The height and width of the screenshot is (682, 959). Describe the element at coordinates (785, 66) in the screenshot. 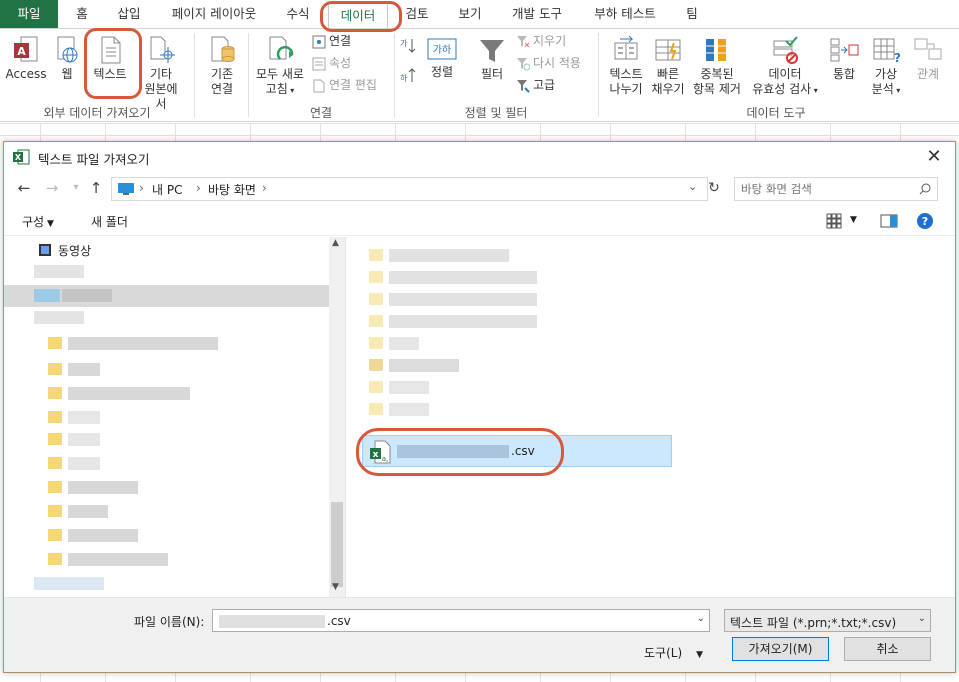

I see `data-validation-button: 데이터 유효성 검사 ▾` at that location.